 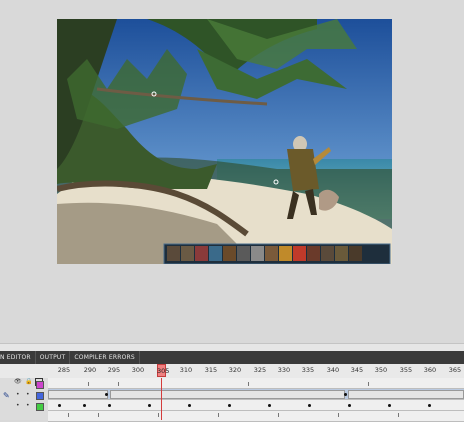 I want to click on layer-row-selected, so click(x=256, y=394).